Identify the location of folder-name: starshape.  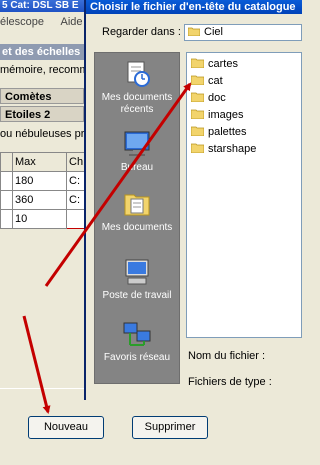
(232, 149).